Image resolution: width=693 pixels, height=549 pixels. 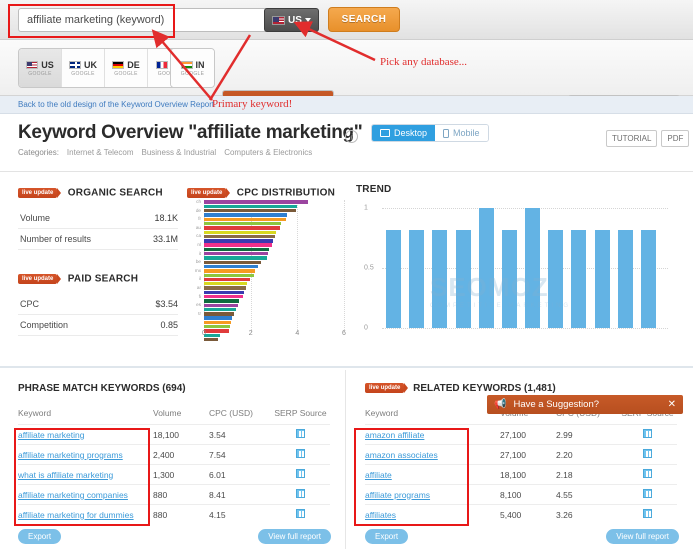 I want to click on country-button-us: US GOOGLE, so click(x=40, y=68).